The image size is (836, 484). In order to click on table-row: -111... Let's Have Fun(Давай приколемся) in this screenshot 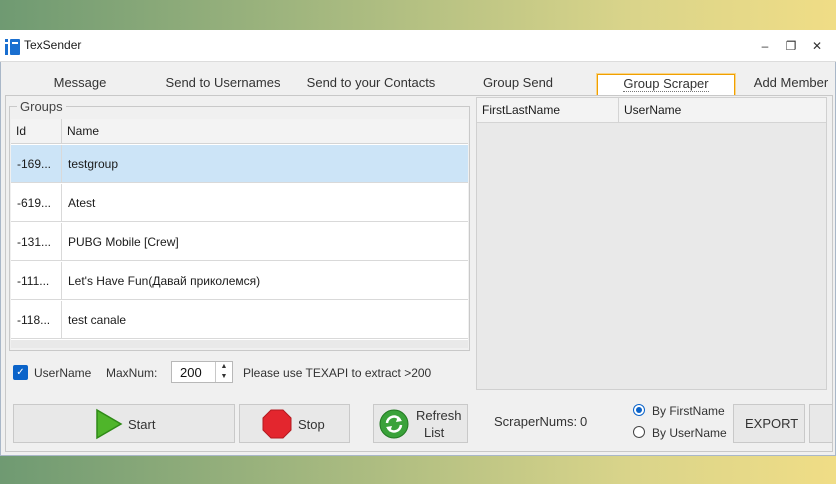, I will do `click(239, 281)`.